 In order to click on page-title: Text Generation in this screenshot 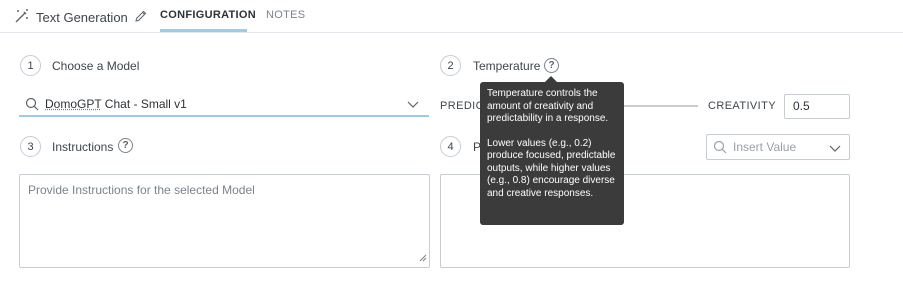, I will do `click(82, 17)`.